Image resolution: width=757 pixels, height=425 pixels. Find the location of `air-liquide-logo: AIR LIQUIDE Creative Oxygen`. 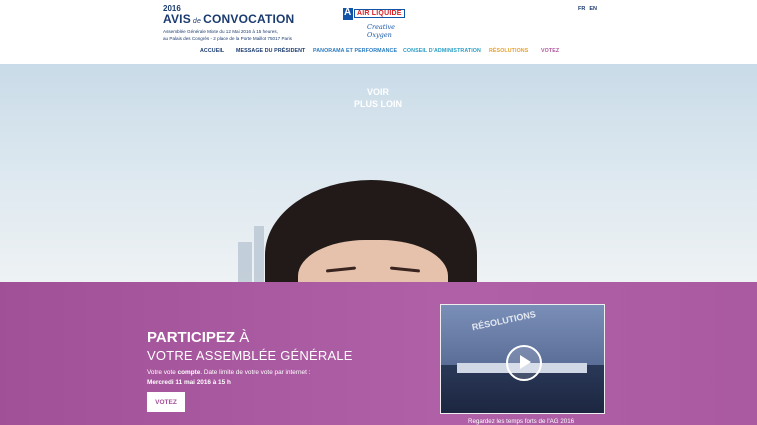

air-liquide-logo: AIR LIQUIDE Creative Oxygen is located at coordinates (378, 23).